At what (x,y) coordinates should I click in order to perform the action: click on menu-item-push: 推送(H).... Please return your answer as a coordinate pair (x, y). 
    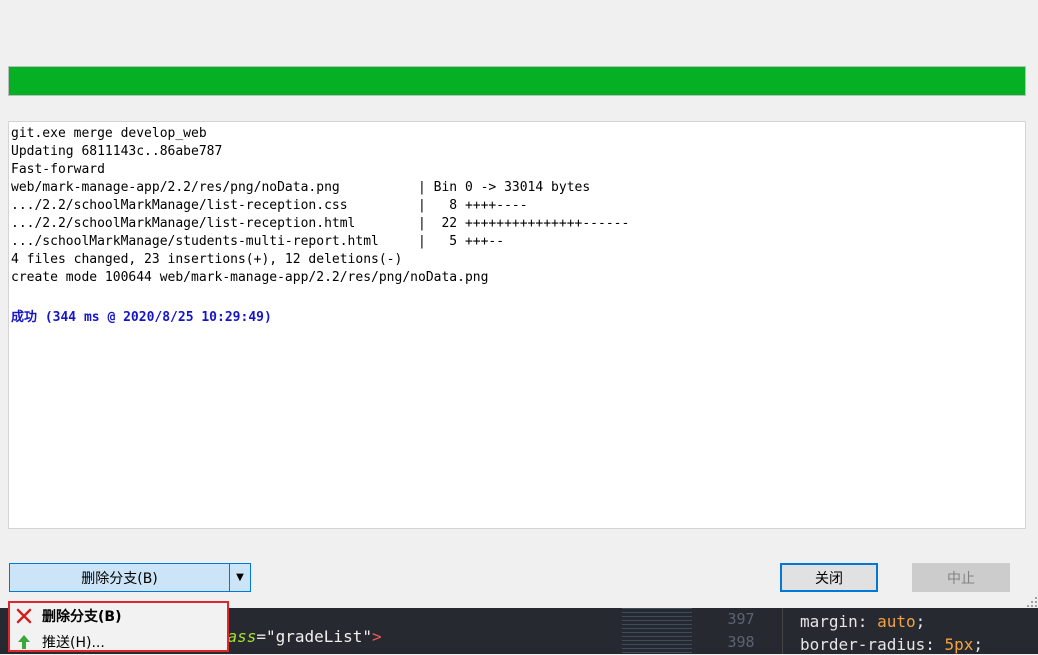
    Looking at the image, I should click on (118, 642).